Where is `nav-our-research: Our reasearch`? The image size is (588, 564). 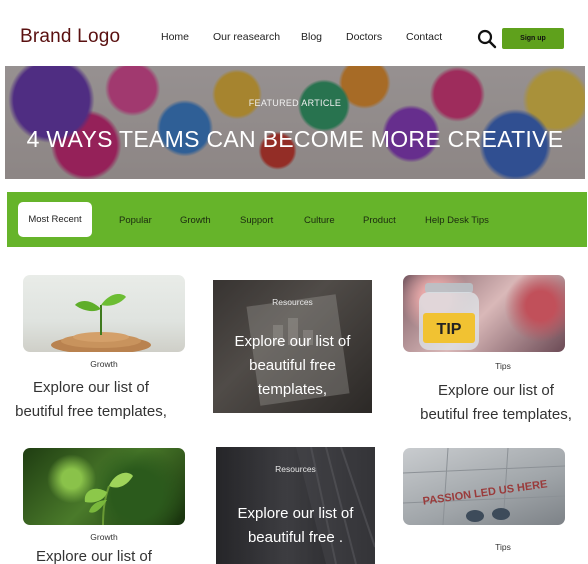
nav-our-research: Our reasearch is located at coordinates (246, 37).